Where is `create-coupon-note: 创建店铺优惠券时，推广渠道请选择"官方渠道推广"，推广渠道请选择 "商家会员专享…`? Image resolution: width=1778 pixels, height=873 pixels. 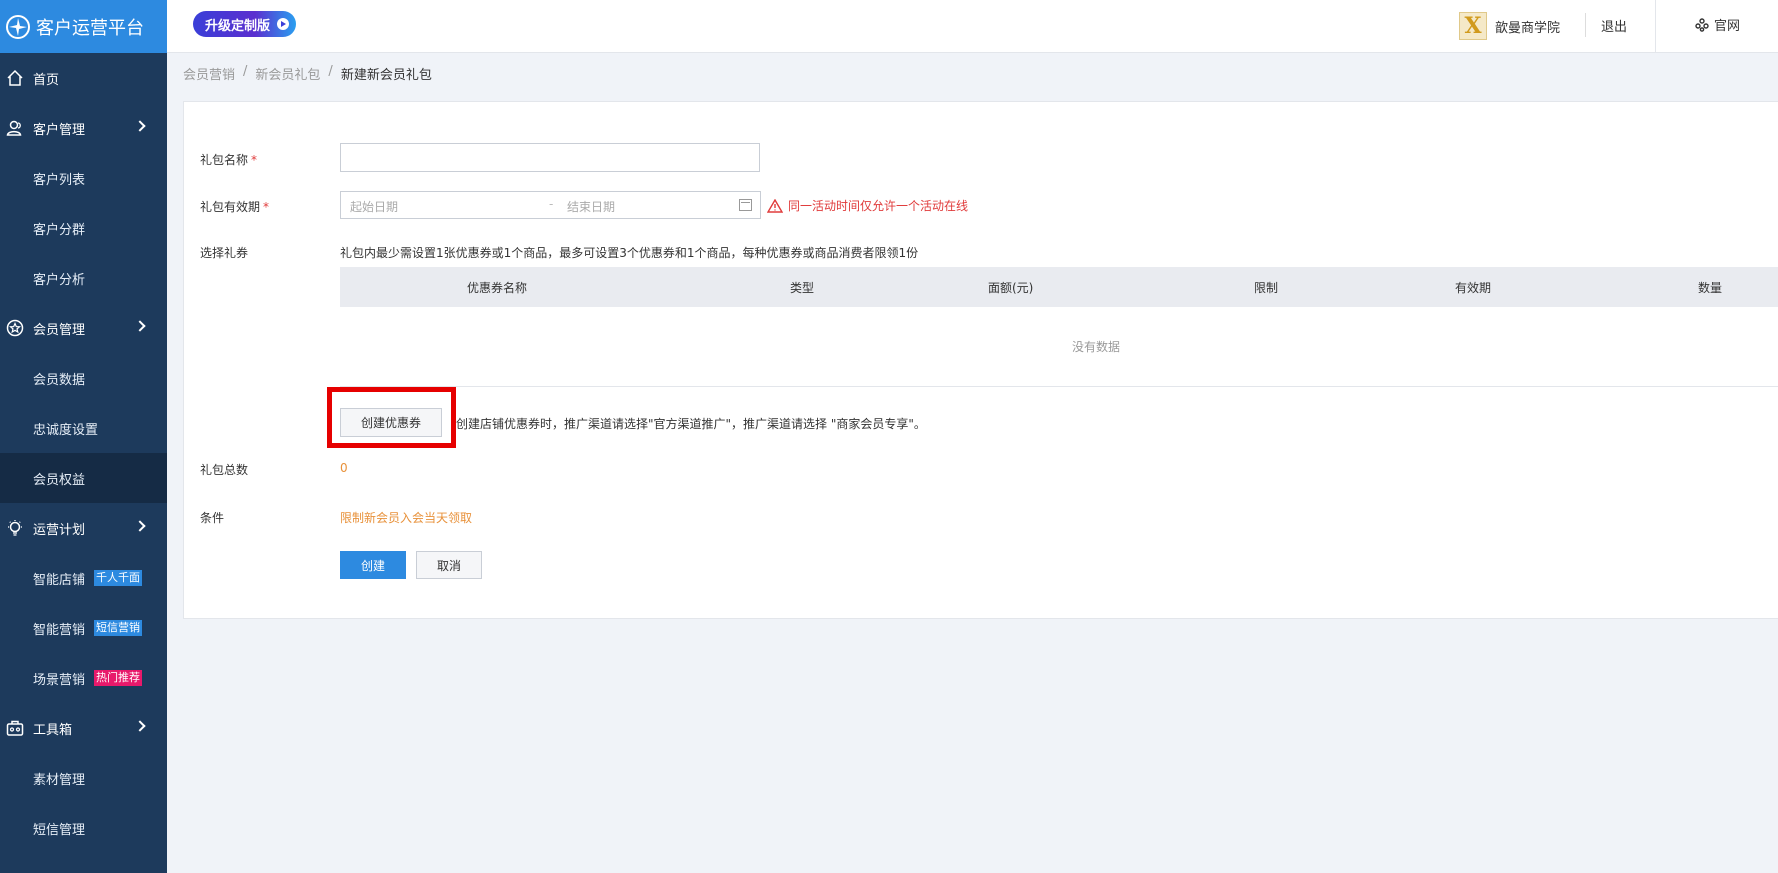
create-coupon-note: 创建店铺优惠券时，推广渠道请选择"官方渠道推广"，推广渠道请选择 "商家会员专享… is located at coordinates (691, 424).